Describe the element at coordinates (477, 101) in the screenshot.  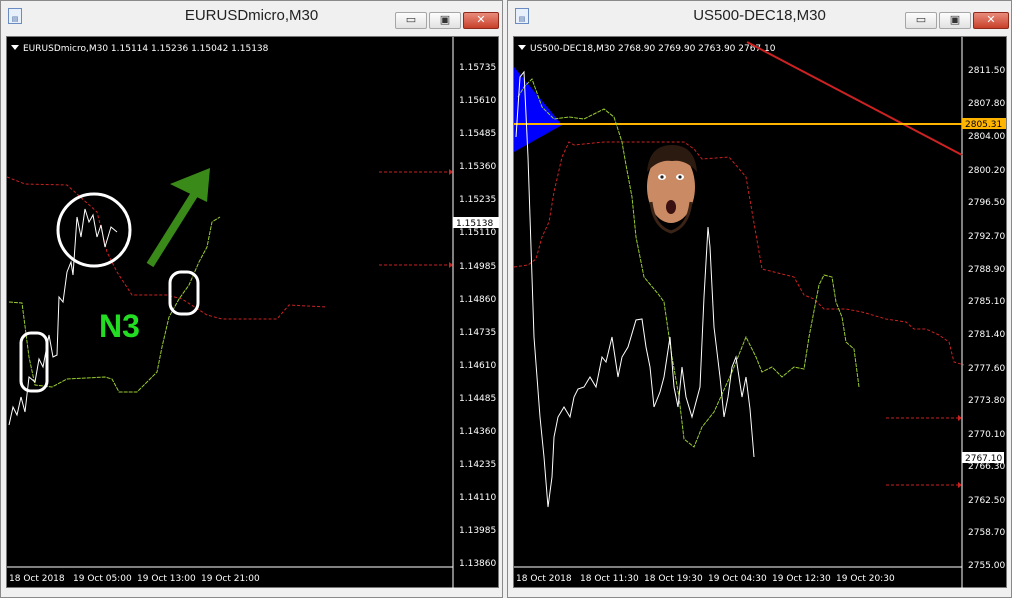
I see `price-tick: 1.15610` at that location.